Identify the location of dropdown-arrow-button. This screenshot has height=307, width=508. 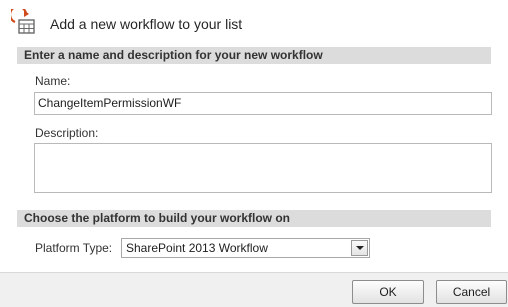
(359, 248).